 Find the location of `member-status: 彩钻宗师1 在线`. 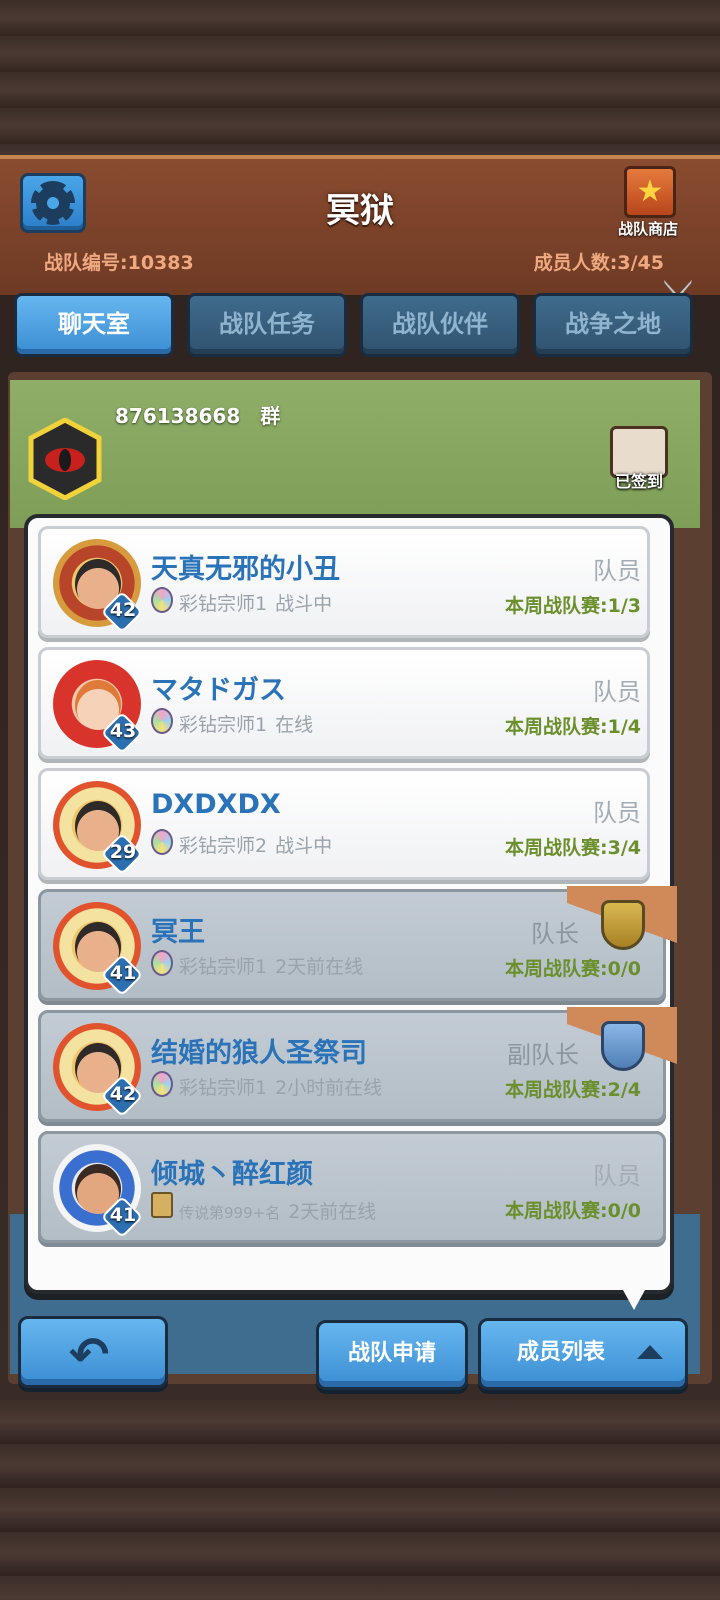

member-status: 彩钻宗师1 在线 is located at coordinates (246, 723).